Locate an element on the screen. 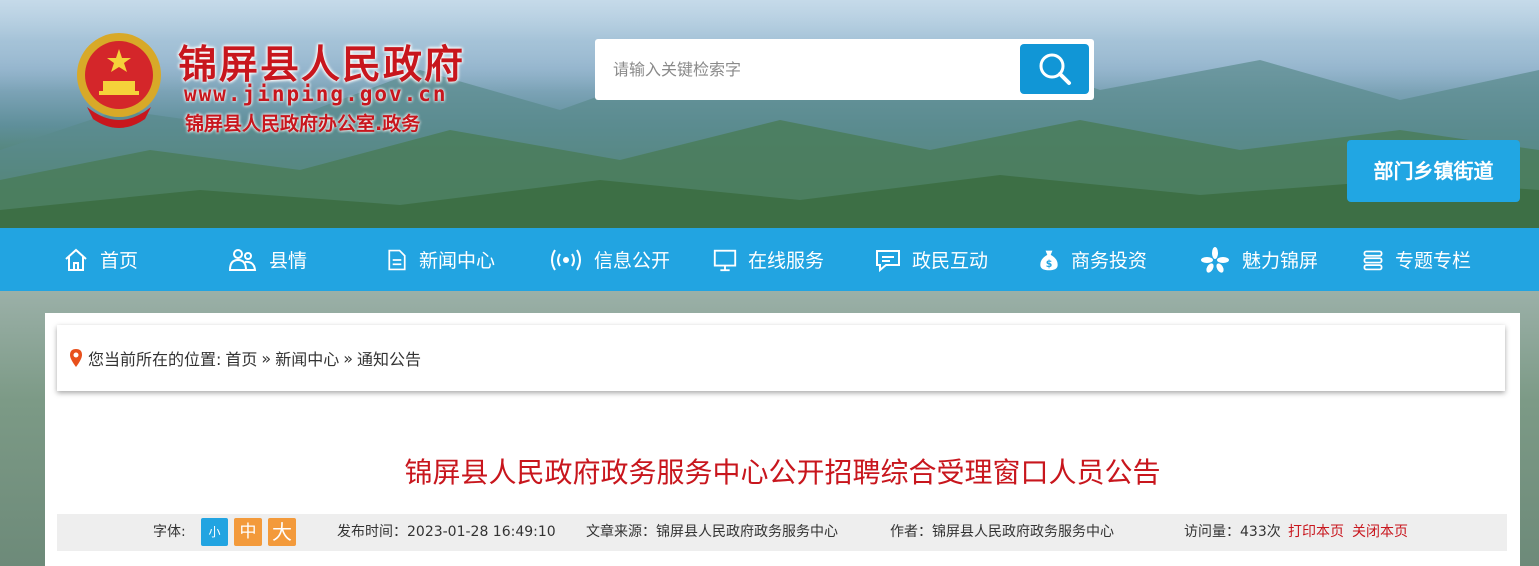 Image resolution: width=1539 pixels, height=566 pixels. nav-item-interaction: 政民互动 is located at coordinates (931, 259).